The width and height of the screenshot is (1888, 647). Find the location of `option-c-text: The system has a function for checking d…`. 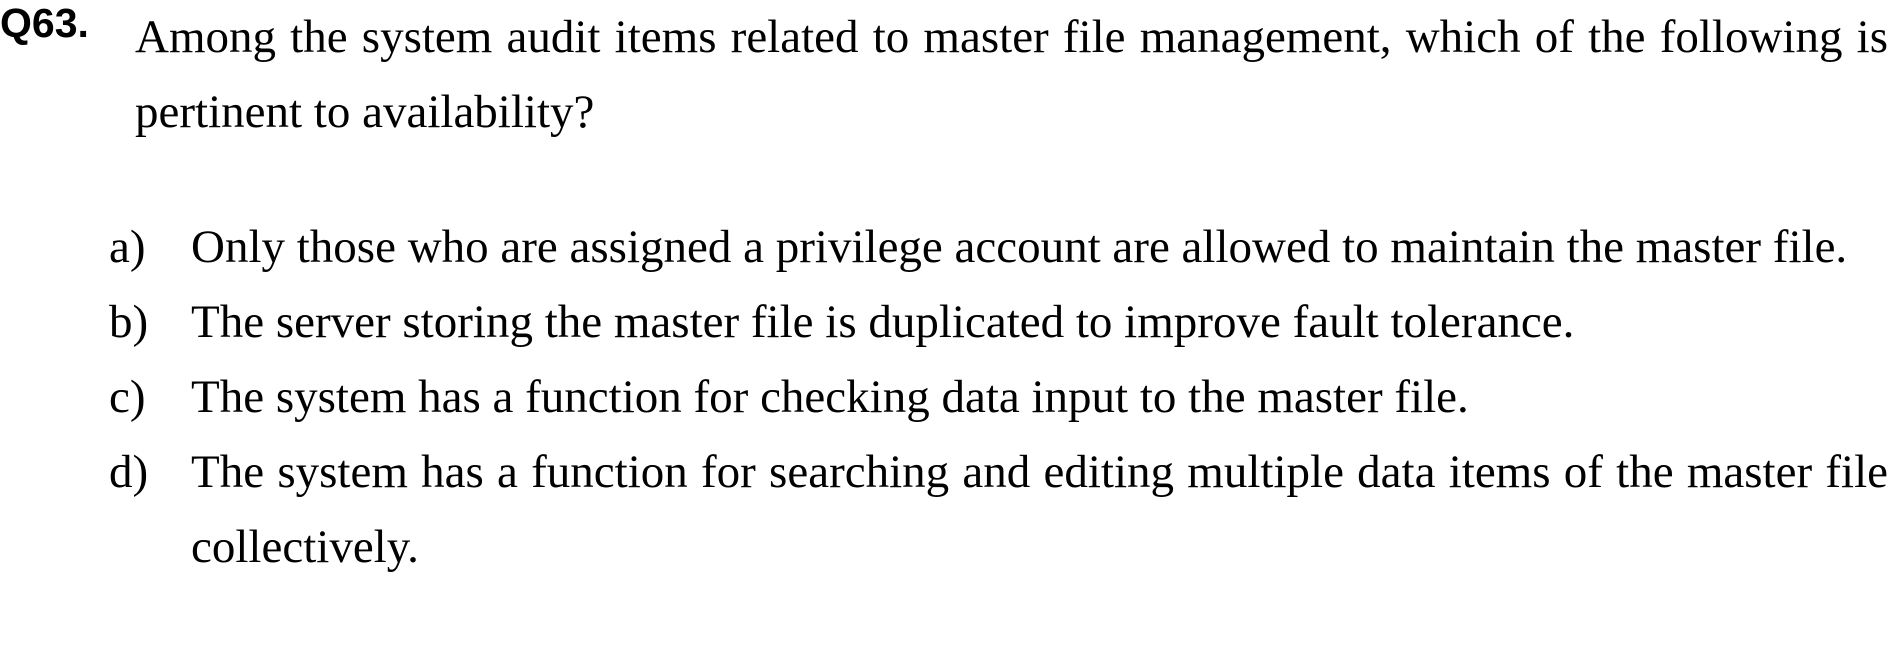

option-c-text: The system has a function for checking d… is located at coordinates (830, 397).